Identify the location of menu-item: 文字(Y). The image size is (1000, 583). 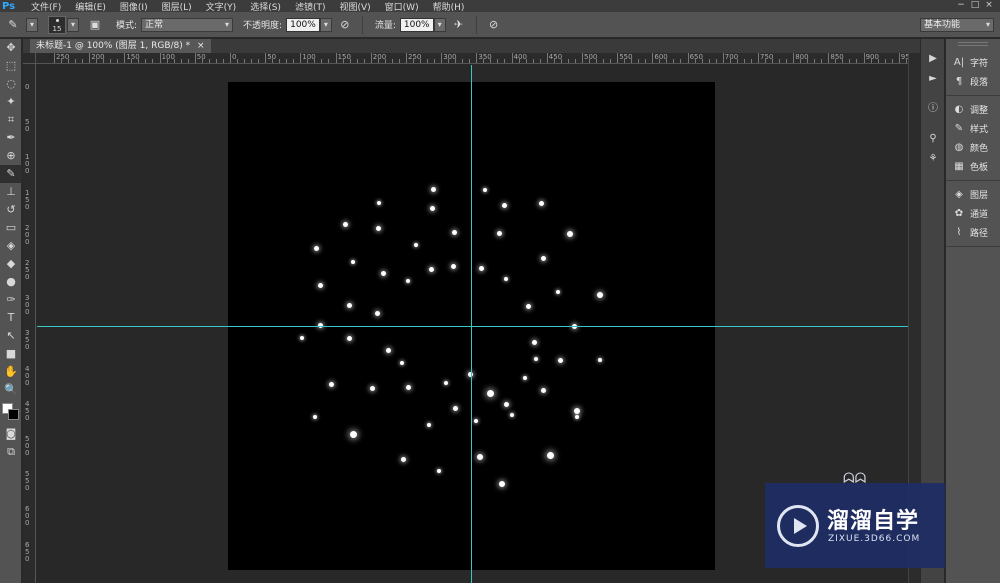
(223, 6).